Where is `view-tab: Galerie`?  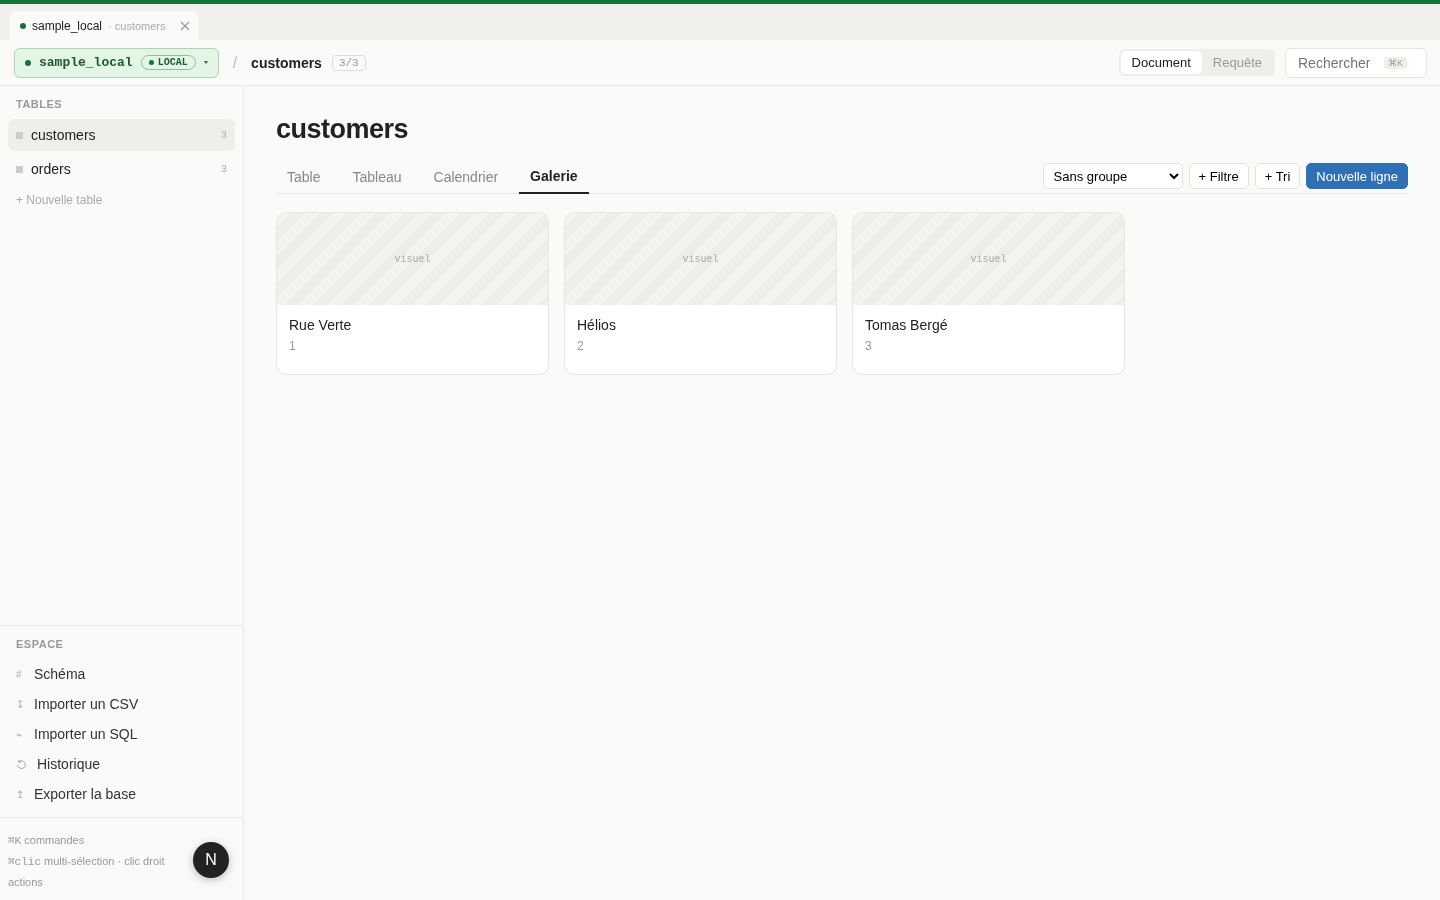
view-tab: Galerie is located at coordinates (554, 177).